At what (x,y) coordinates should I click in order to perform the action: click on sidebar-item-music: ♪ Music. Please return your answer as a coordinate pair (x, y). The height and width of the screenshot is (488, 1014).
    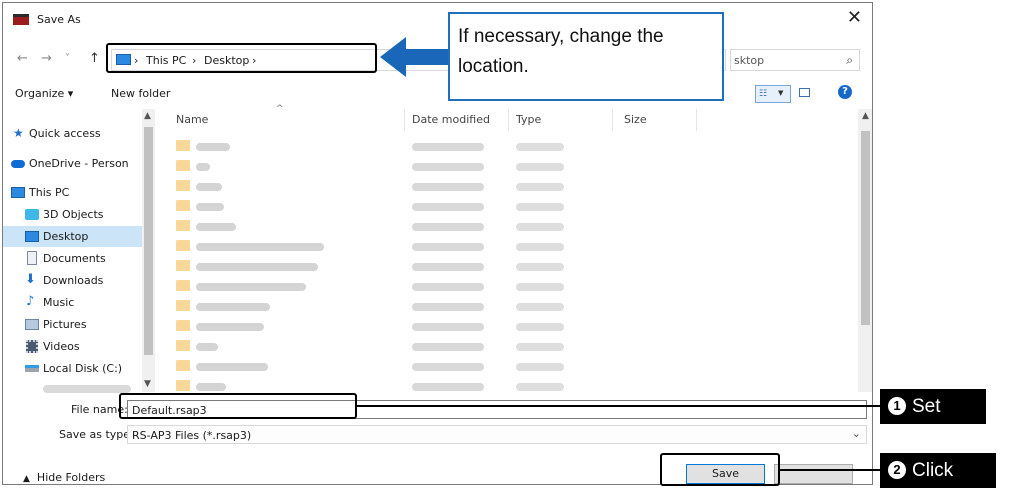
    Looking at the image, I should click on (73, 302).